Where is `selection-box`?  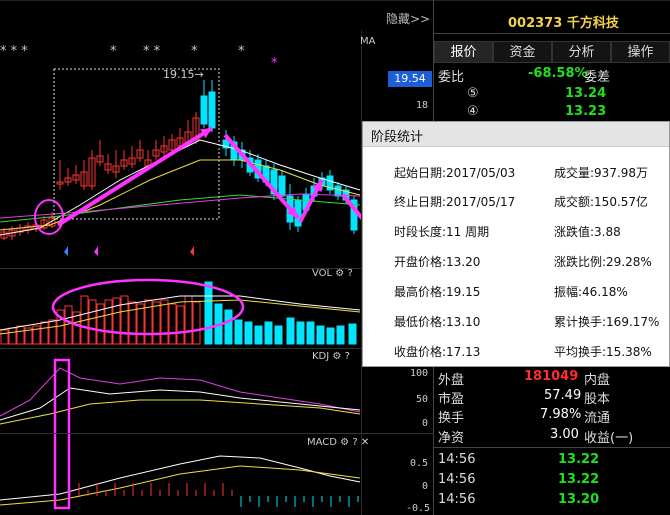
selection-box is located at coordinates (136, 144).